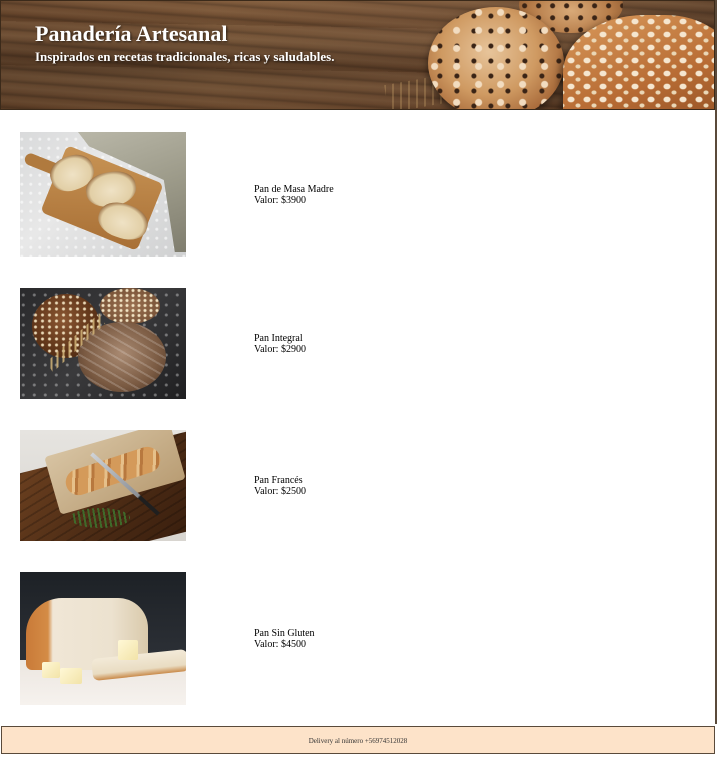 The image size is (719, 759). Describe the element at coordinates (103, 343) in the screenshot. I see `whole-wheat-bread-image` at that location.